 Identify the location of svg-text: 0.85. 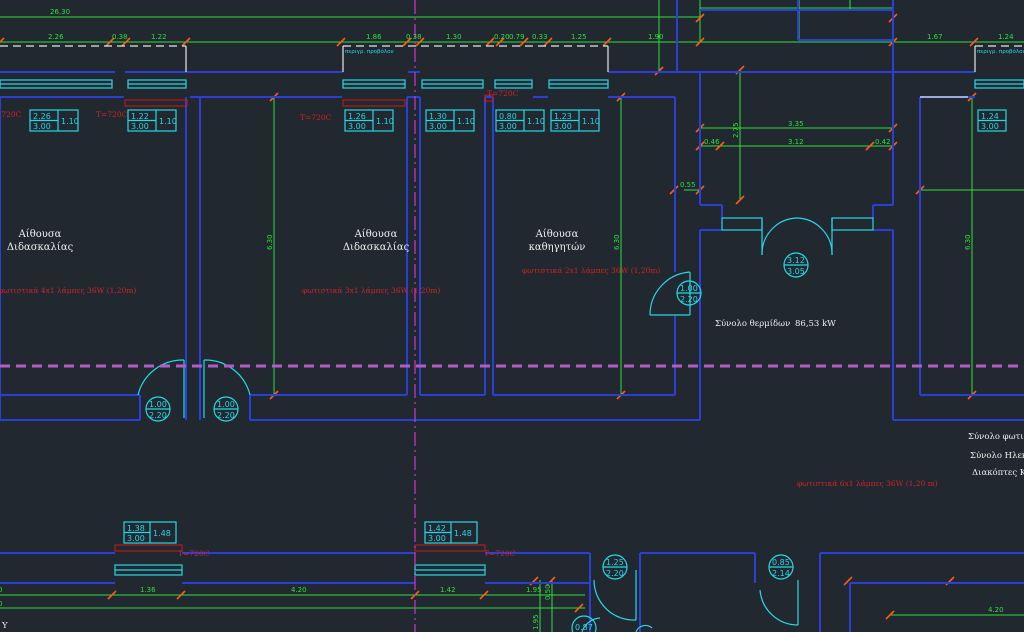
(781, 562).